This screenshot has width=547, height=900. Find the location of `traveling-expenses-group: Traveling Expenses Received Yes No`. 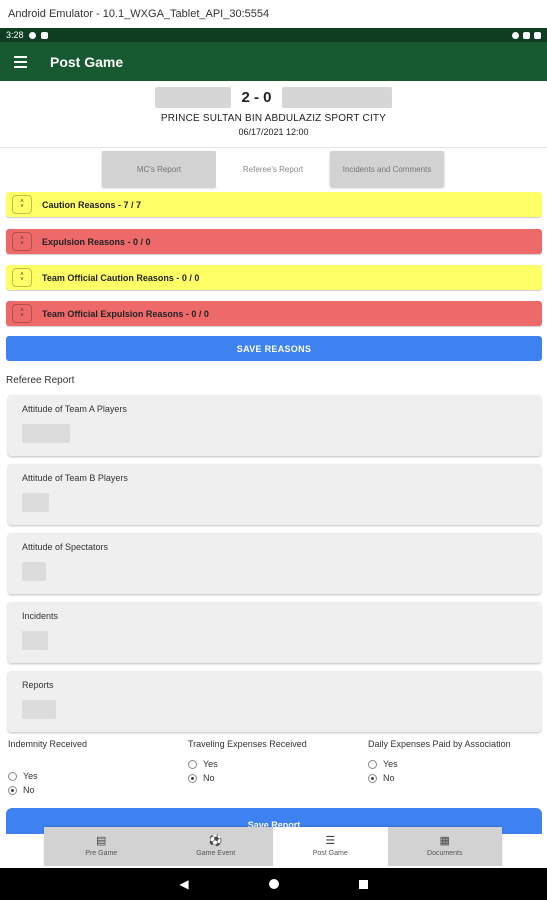

traveling-expenses-group: Traveling Expenses Received Yes No is located at coordinates (247, 762).